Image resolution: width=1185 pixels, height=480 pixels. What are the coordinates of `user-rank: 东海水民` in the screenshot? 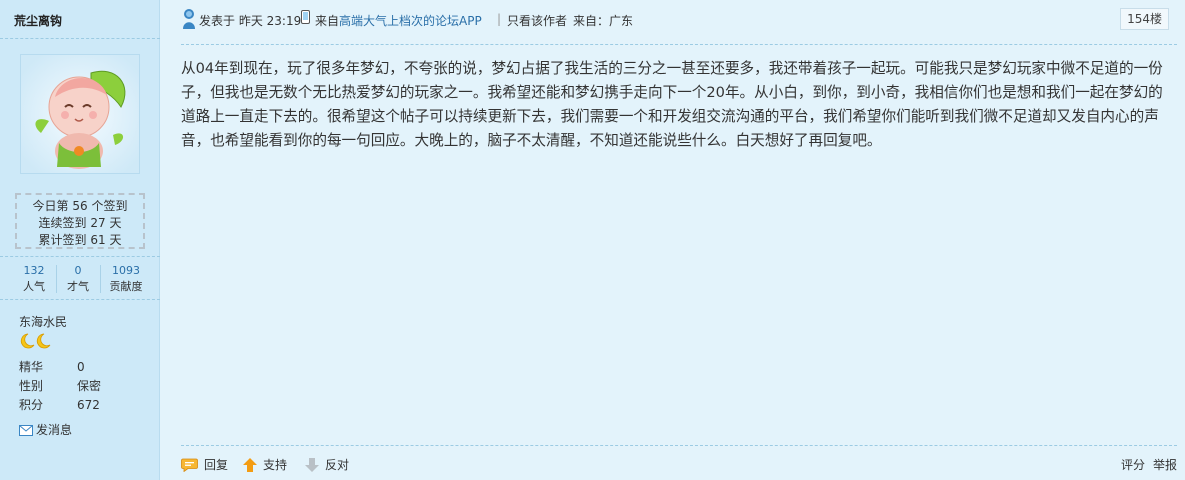 It's located at (43, 321).